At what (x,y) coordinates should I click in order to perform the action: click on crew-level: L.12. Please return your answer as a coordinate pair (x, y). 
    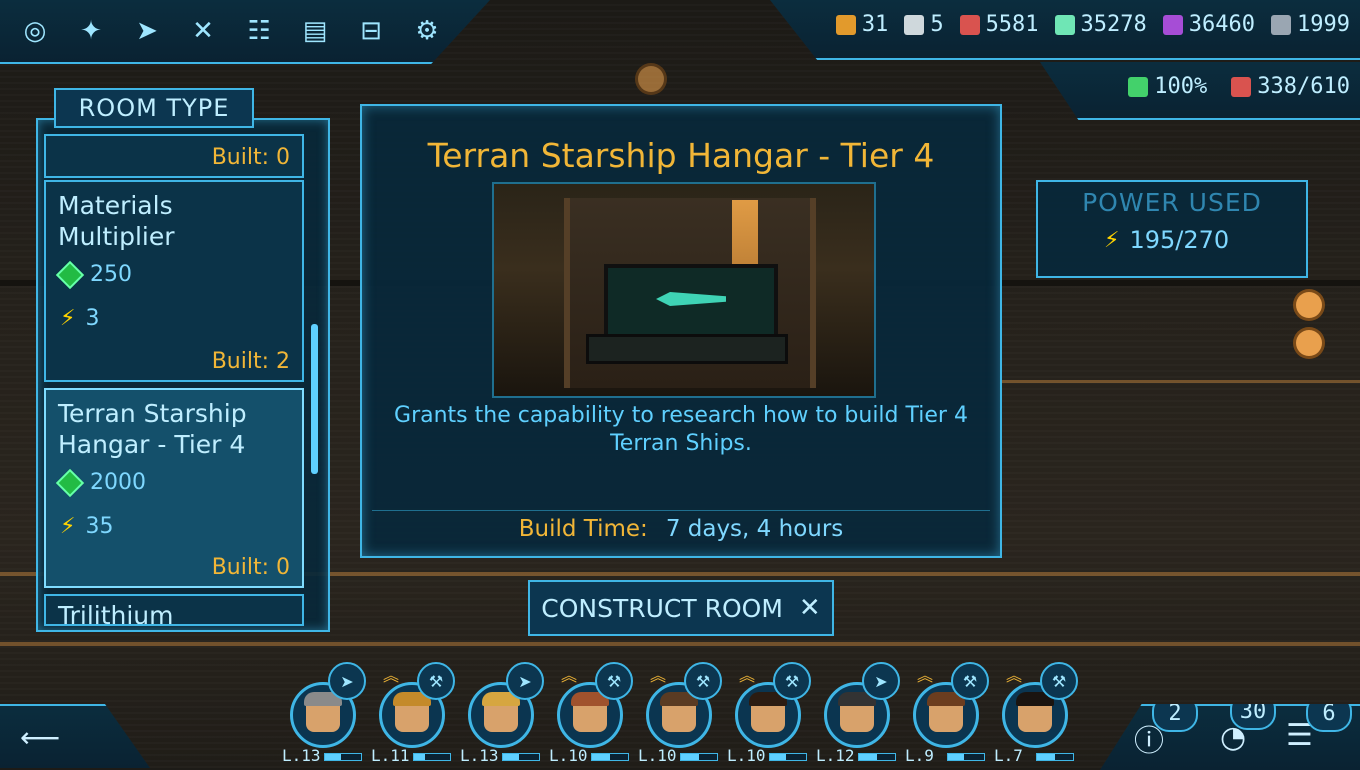
    Looking at the image, I should click on (835, 755).